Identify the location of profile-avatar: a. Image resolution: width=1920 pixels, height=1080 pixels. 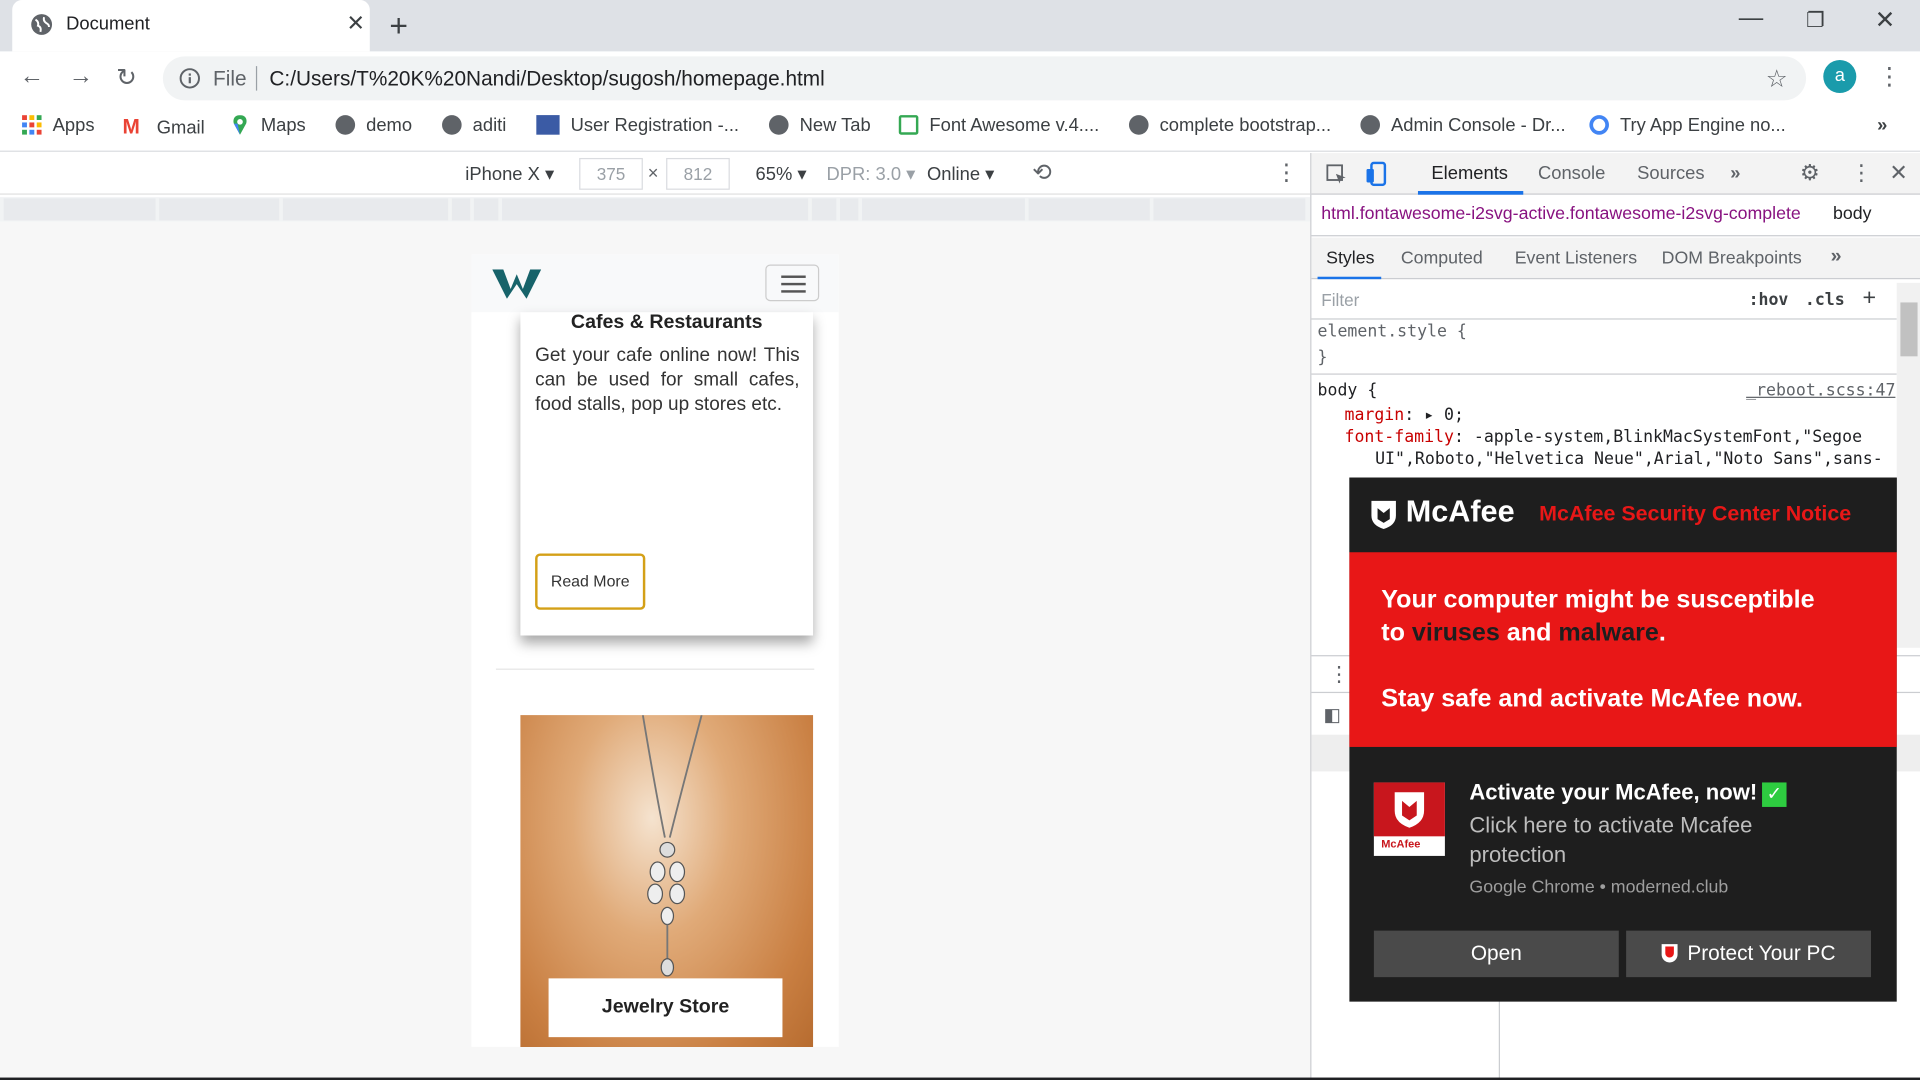
(1840, 77).